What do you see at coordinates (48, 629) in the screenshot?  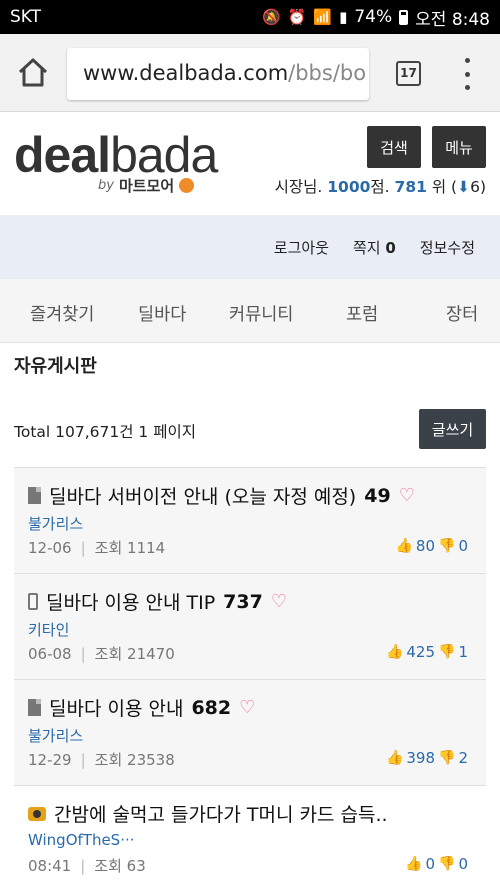 I see `post-author: 키타인` at bounding box center [48, 629].